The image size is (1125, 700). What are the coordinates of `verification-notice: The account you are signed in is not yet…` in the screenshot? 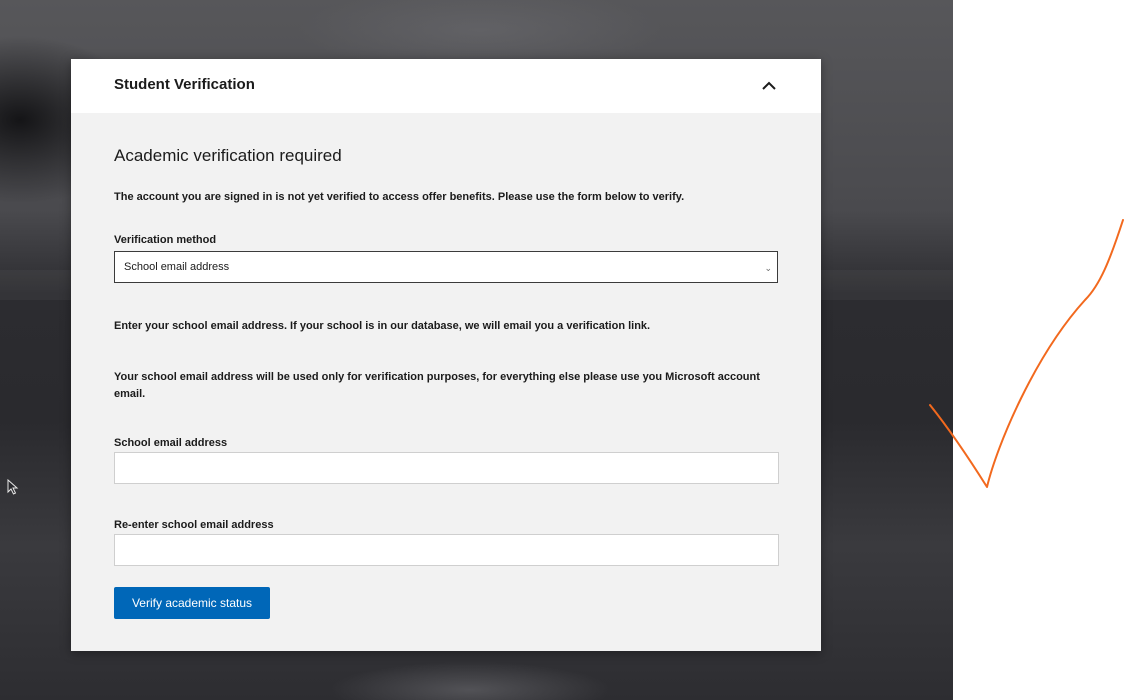 It's located at (399, 197).